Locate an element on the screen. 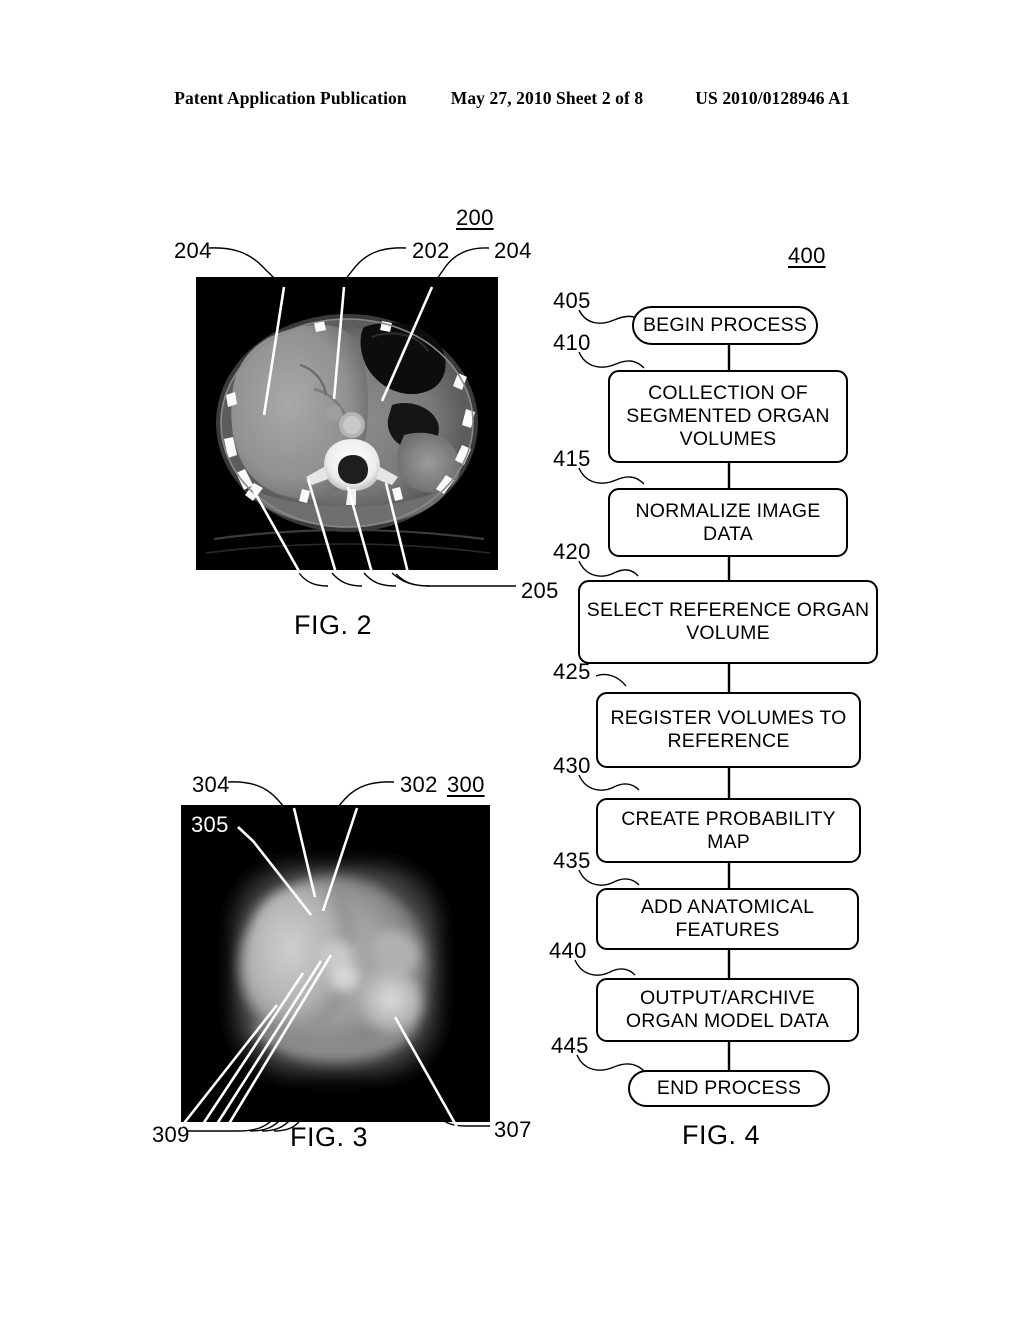 This screenshot has width=1024, height=1320. figure-3-probability-map-image is located at coordinates (335, 963).